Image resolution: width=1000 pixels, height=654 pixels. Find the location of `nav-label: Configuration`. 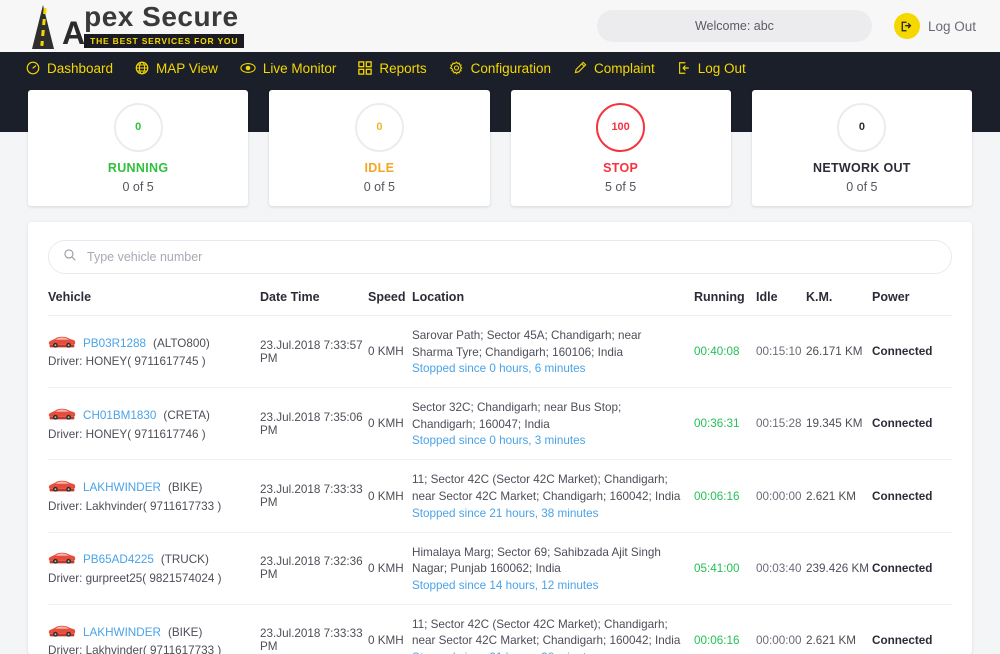

nav-label: Configuration is located at coordinates (510, 68).